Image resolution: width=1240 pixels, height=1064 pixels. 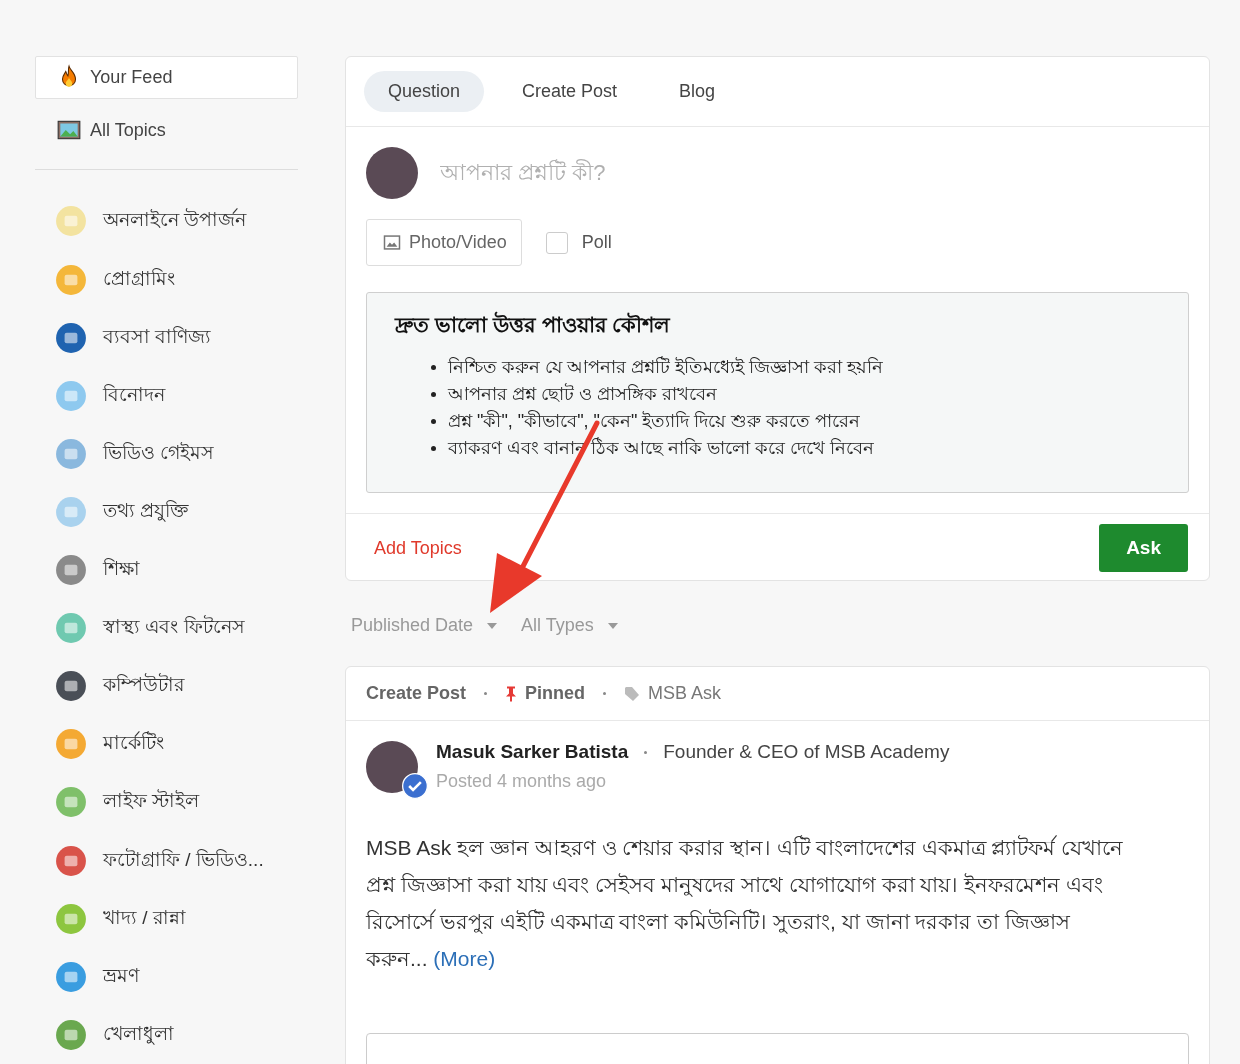 I want to click on pinned-label: Pinned, so click(x=555, y=693).